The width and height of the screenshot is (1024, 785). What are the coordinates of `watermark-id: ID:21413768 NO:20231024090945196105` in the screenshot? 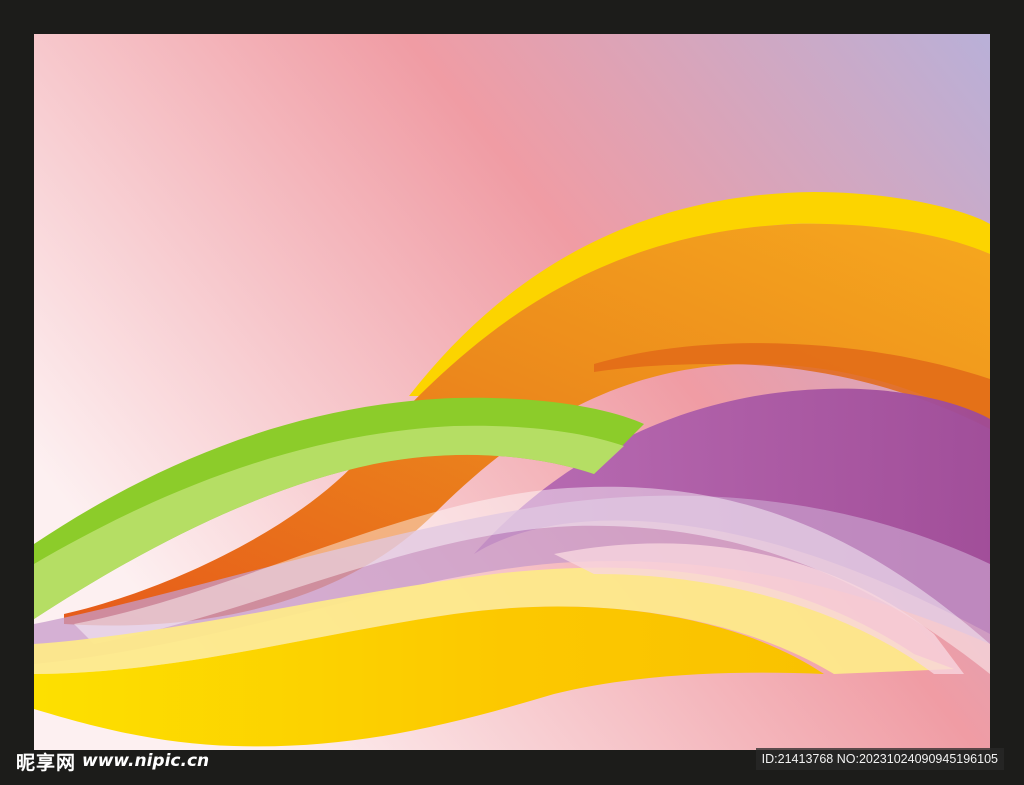 It's located at (879, 759).